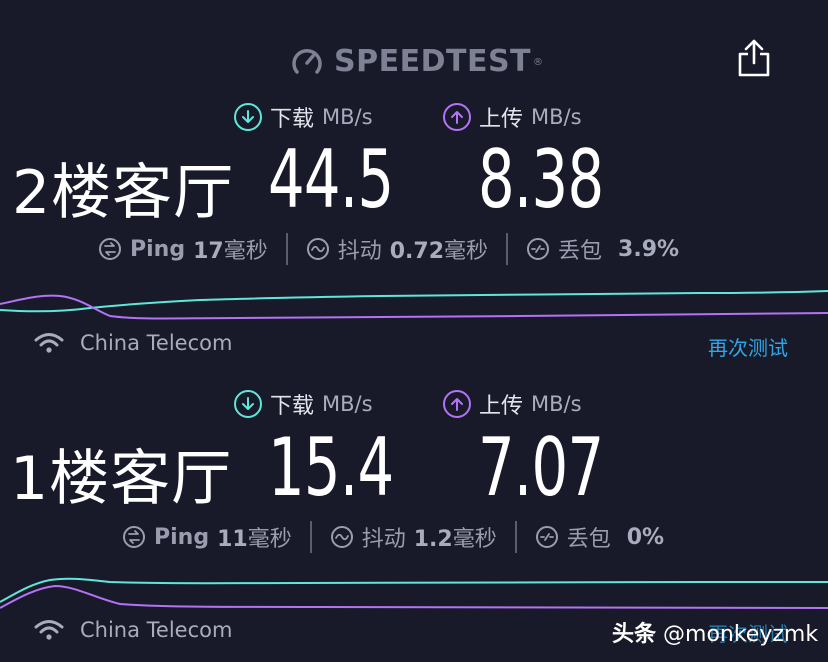 The width and height of the screenshot is (828, 662). I want to click on ping-stat: Ping 11毫秒, so click(207, 537).